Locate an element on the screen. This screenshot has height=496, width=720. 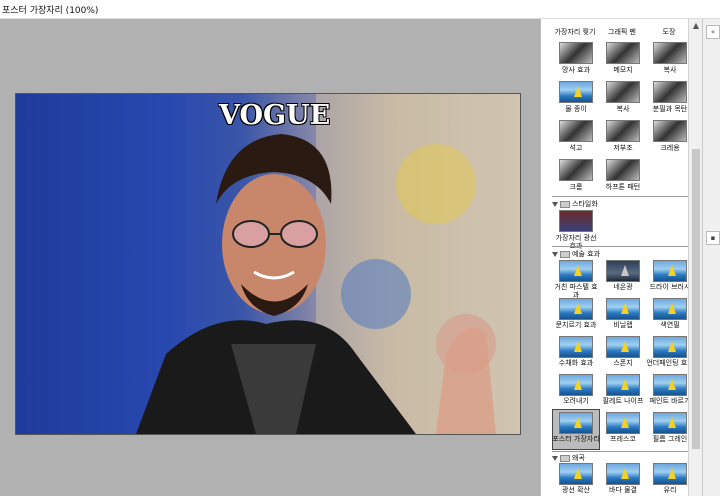
category-label: 예술 효과 is located at coordinates (586, 254).